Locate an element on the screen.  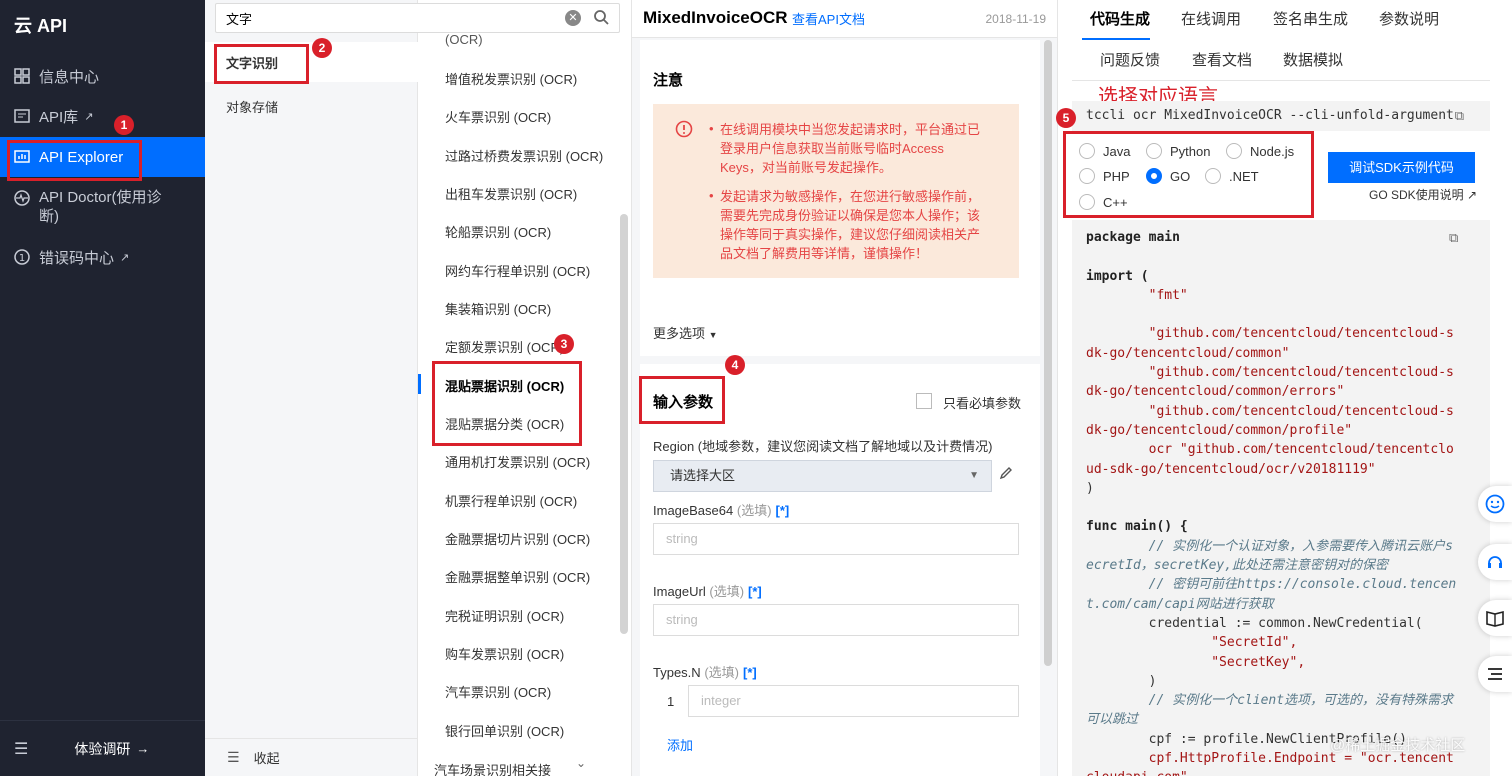
debug-sdk-button: 调试SDK示例代码 is located at coordinates (1401, 167).